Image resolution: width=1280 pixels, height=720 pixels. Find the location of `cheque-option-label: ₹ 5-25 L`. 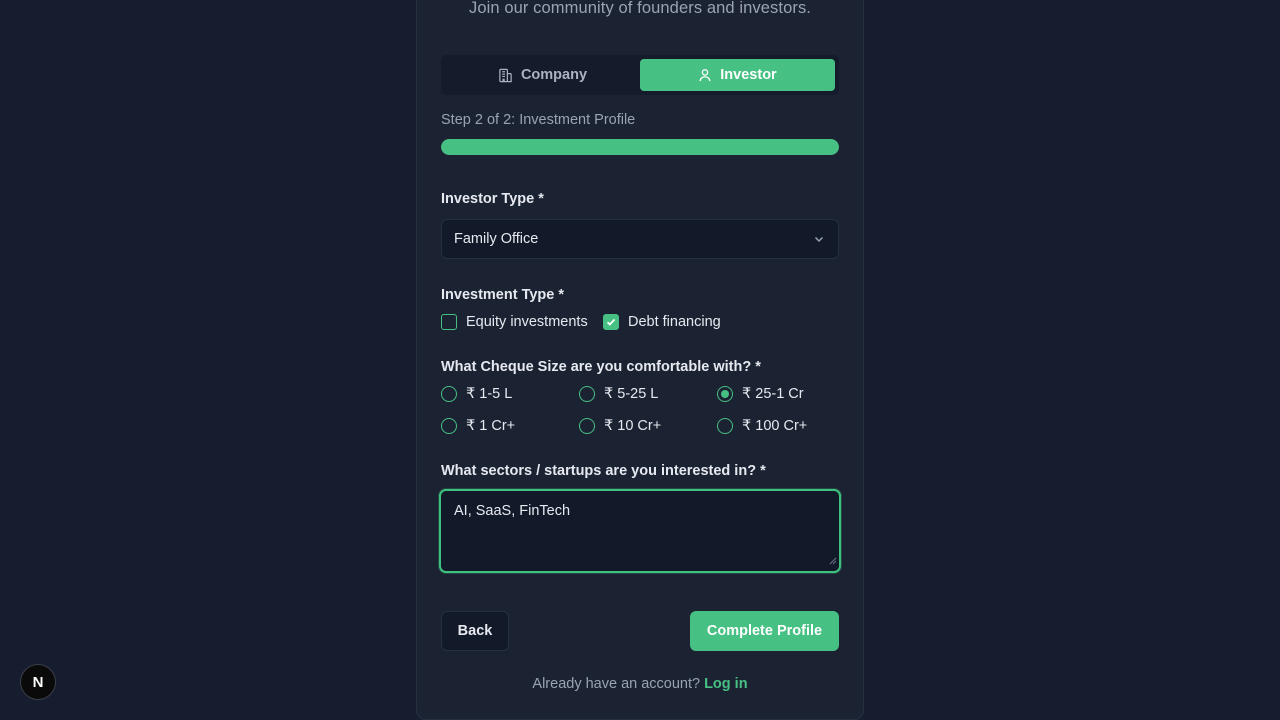

cheque-option-label: ₹ 5-25 L is located at coordinates (631, 394).